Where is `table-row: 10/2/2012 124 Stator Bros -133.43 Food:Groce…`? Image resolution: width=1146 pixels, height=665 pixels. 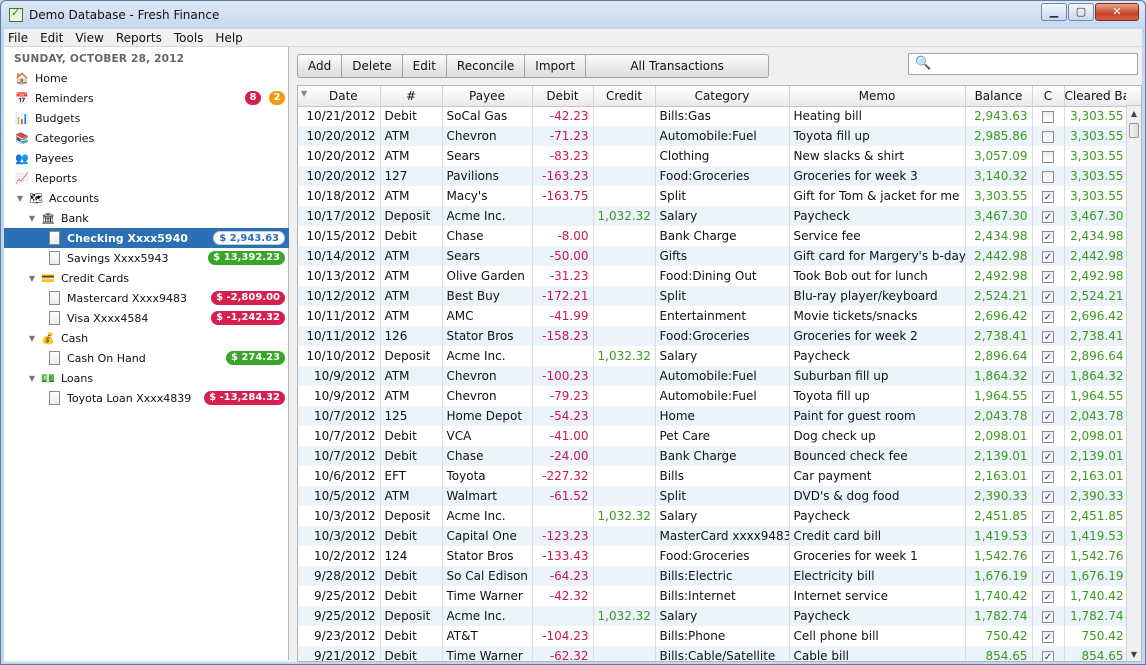 table-row: 10/2/2012 124 Stator Bros -133.43 Food:Groce… is located at coordinates (713, 556).